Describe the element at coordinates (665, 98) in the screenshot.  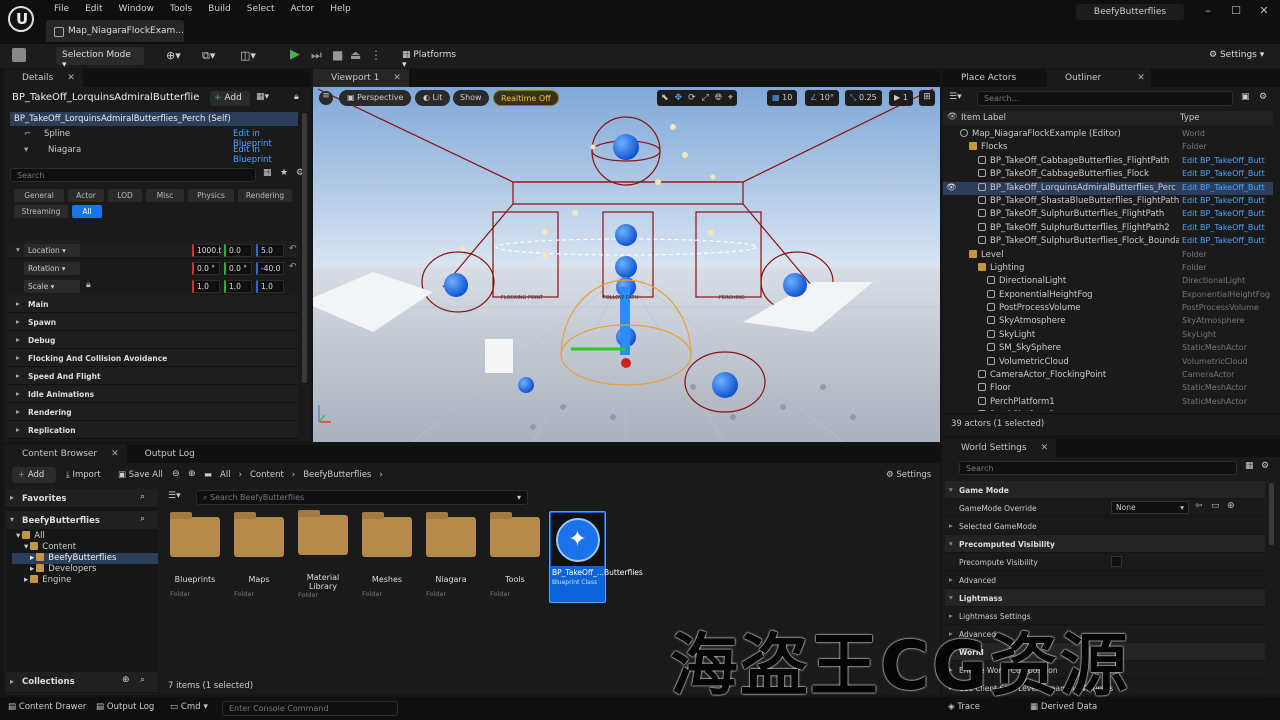
I see `select-tool-icon: ⬉` at that location.